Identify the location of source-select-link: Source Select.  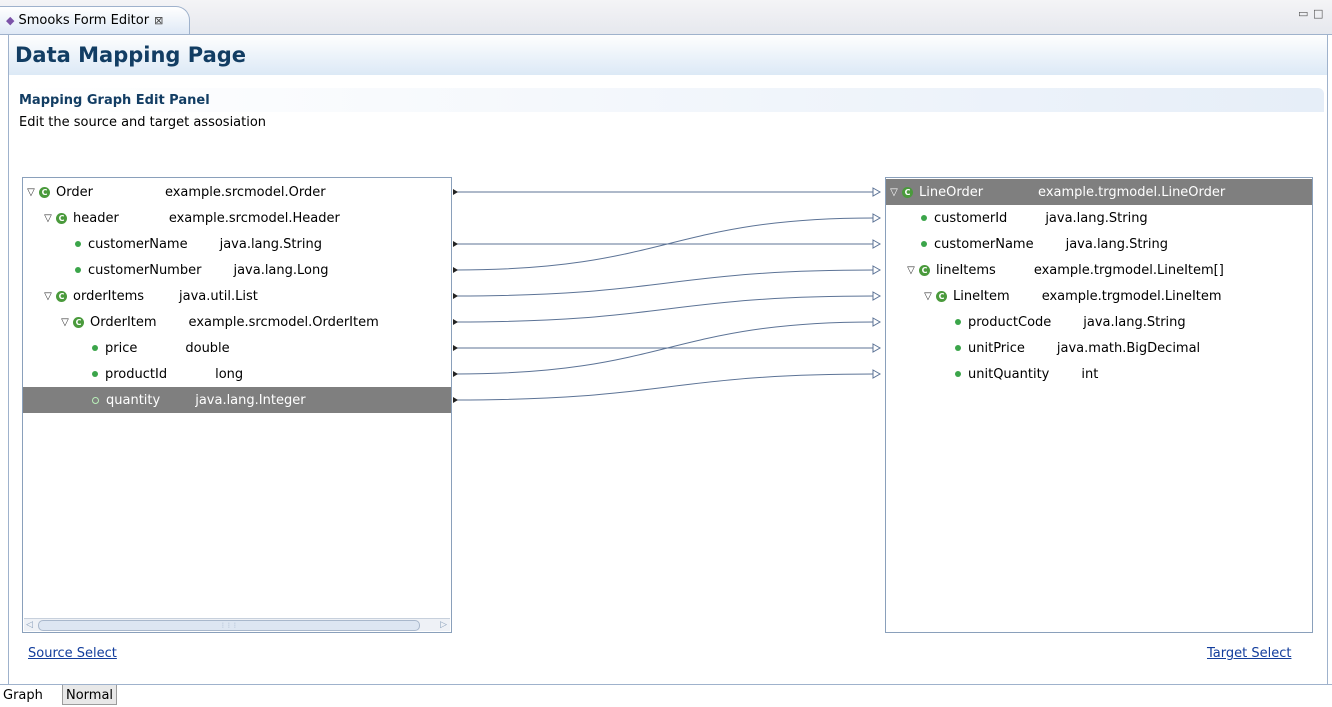
(72, 653).